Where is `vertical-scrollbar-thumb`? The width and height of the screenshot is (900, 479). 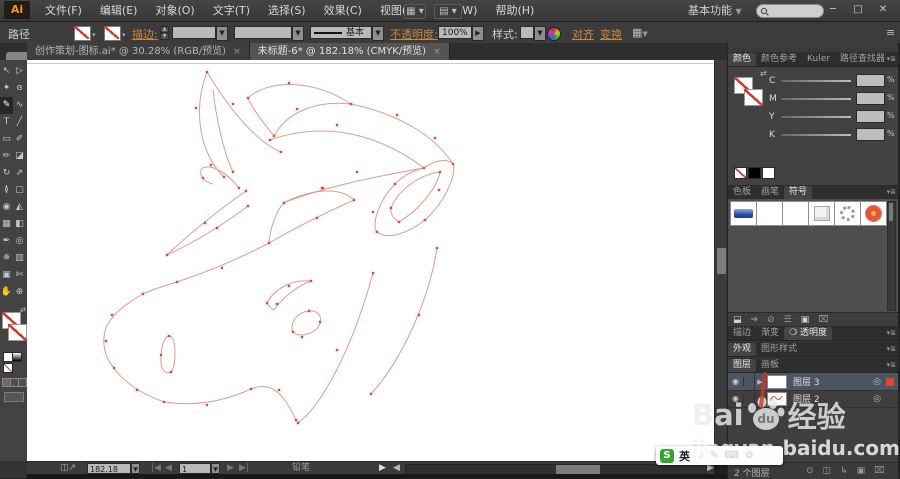
vertical-scrollbar-thumb is located at coordinates (721, 261).